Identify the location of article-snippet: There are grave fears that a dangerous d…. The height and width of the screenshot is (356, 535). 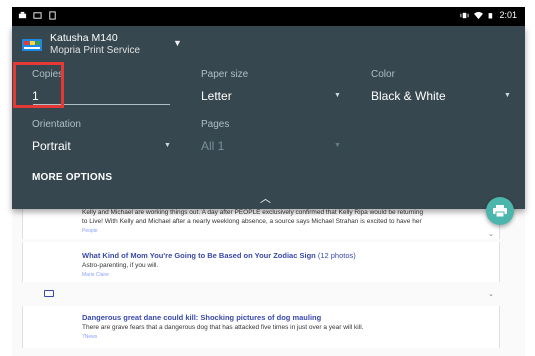
(223, 327).